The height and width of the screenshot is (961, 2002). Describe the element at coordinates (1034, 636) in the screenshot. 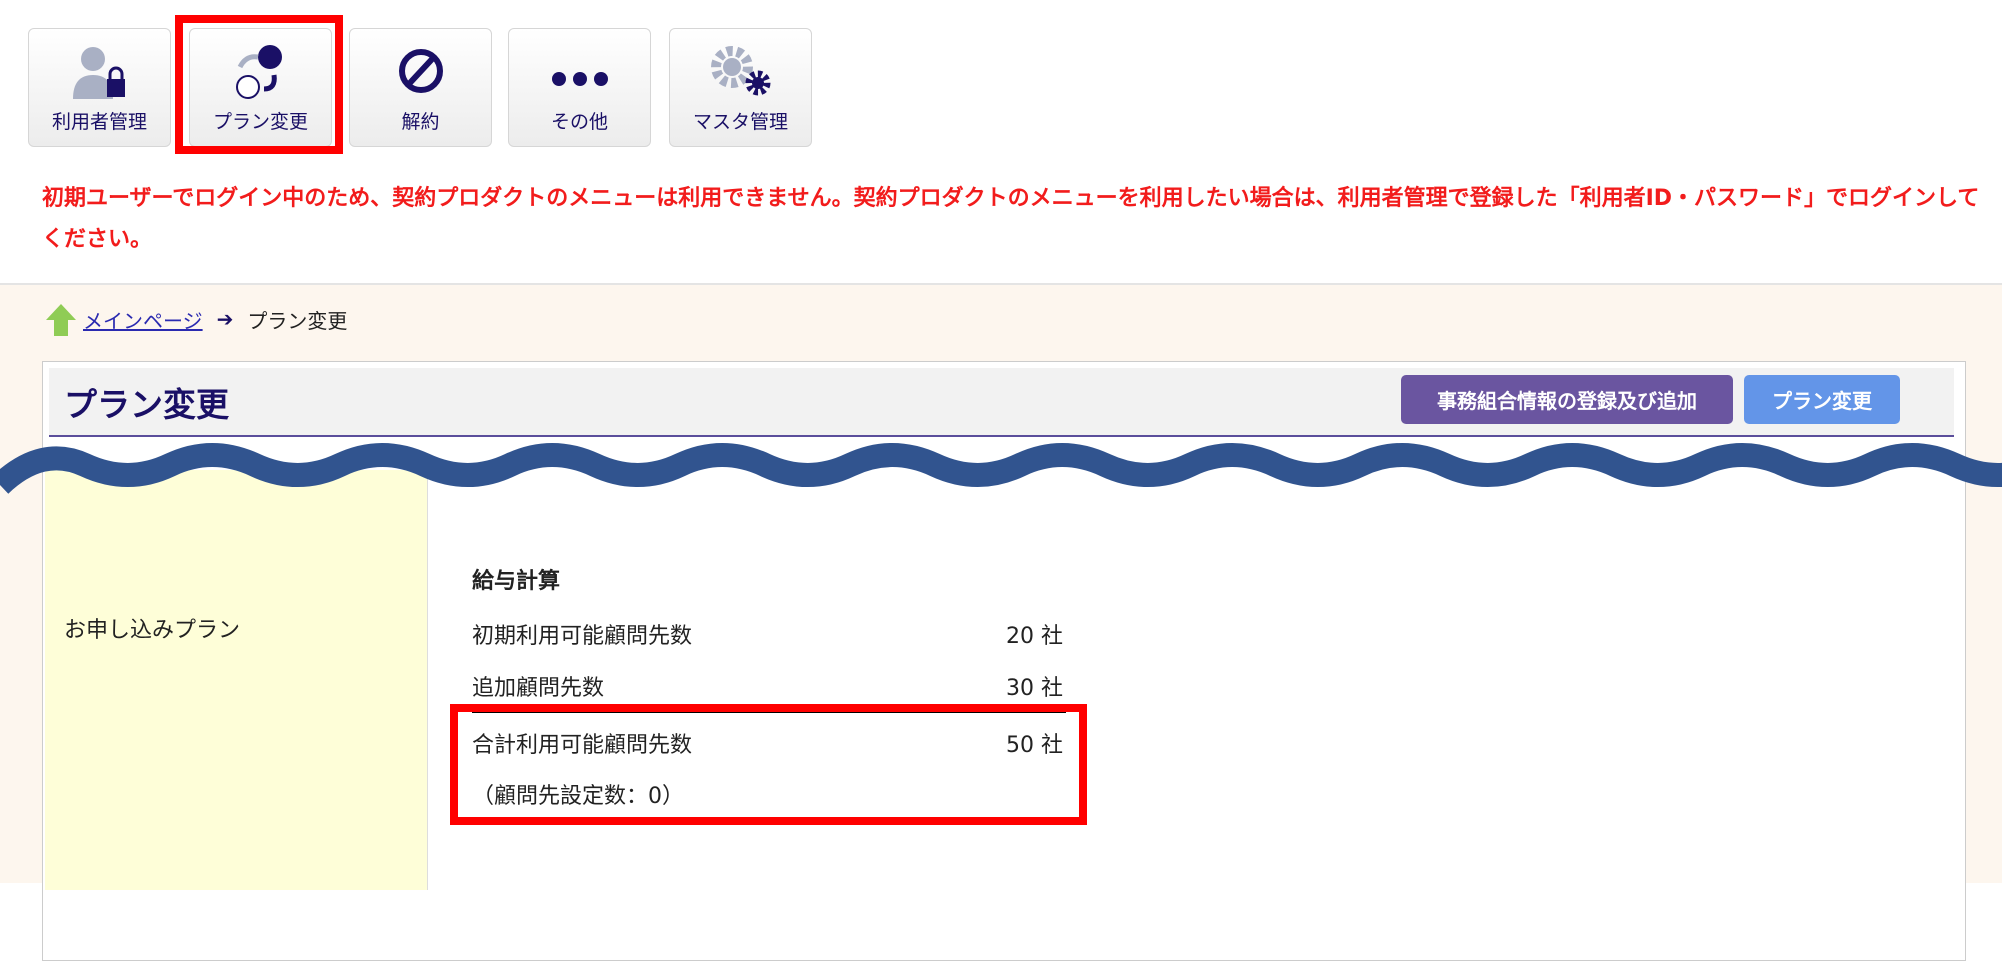

I see `row-value: 20 社` at that location.